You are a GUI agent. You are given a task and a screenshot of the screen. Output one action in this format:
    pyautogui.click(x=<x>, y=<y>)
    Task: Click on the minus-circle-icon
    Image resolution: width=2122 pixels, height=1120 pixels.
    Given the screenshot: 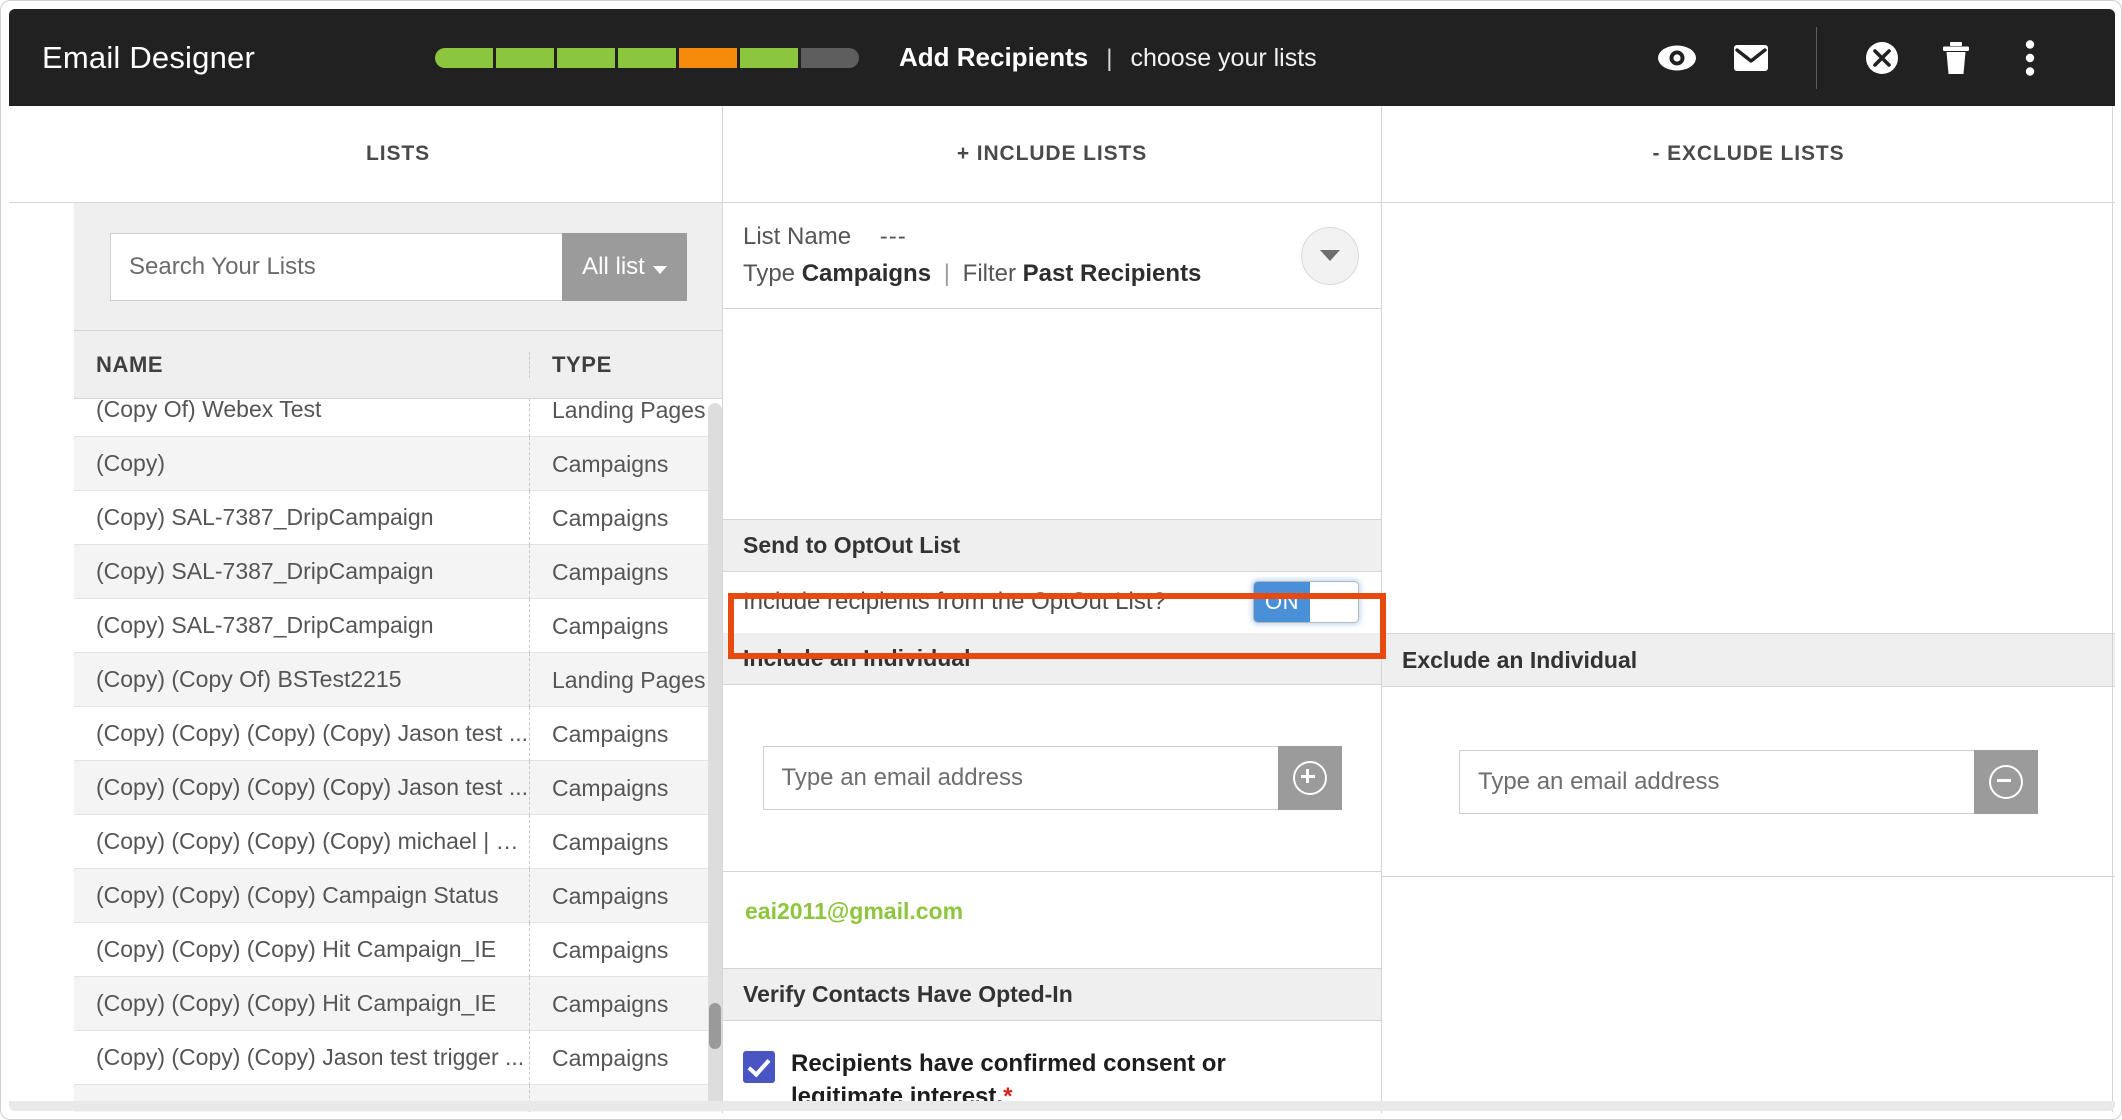 What is the action you would take?
    pyautogui.click(x=2006, y=781)
    